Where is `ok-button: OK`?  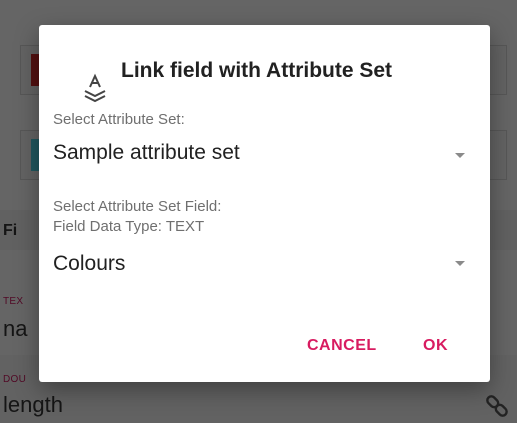 ok-button: OK is located at coordinates (435, 346).